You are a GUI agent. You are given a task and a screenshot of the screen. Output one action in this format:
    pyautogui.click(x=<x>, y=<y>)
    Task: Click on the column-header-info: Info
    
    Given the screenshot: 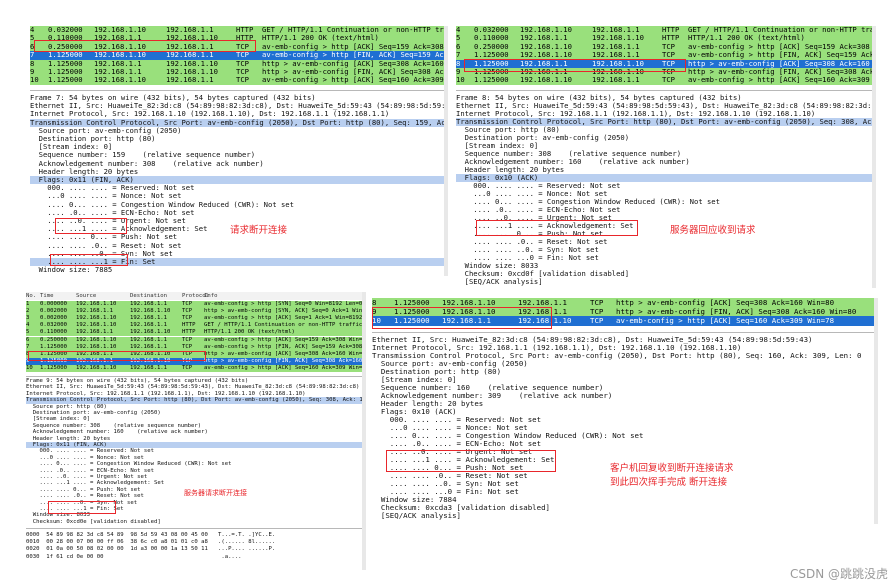 What is the action you would take?
    pyautogui.click(x=284, y=296)
    